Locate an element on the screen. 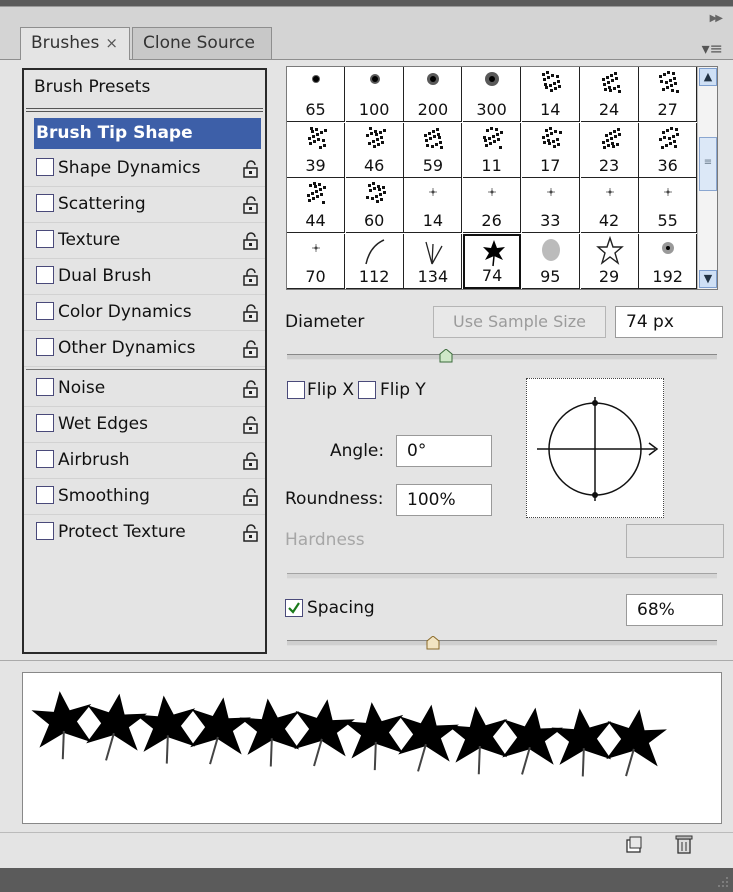  option-scattering: Scattering is located at coordinates (144, 205).